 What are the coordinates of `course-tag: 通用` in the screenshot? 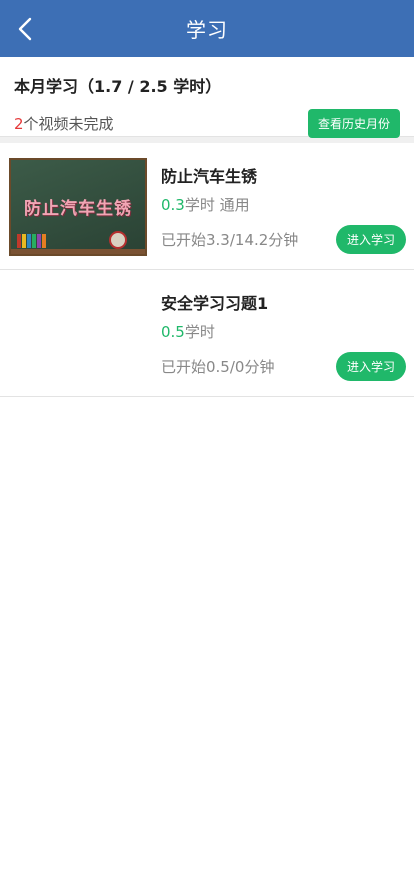 It's located at (234, 205).